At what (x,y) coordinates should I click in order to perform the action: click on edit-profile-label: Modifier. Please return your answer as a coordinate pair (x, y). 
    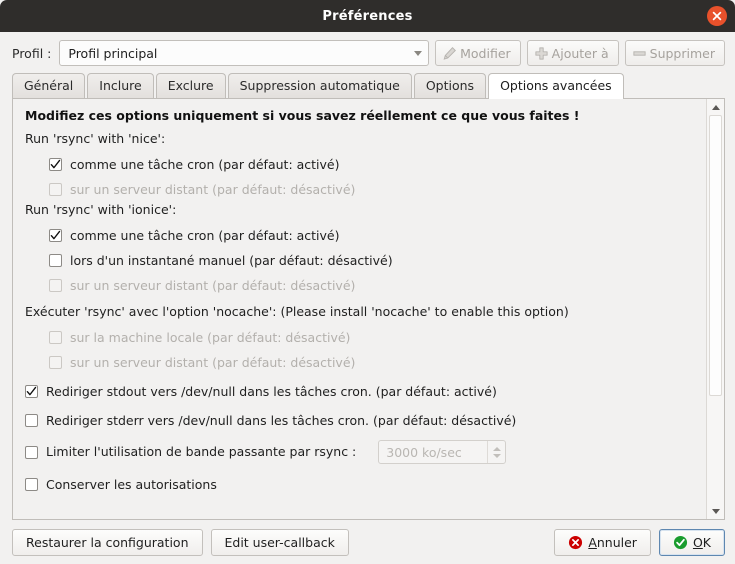
    Looking at the image, I should click on (485, 53).